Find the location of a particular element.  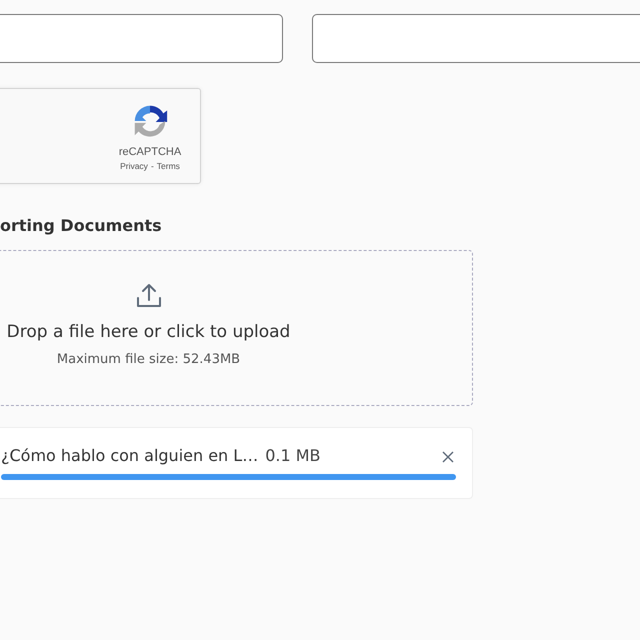

file-size: 0.1 MB is located at coordinates (293, 455).